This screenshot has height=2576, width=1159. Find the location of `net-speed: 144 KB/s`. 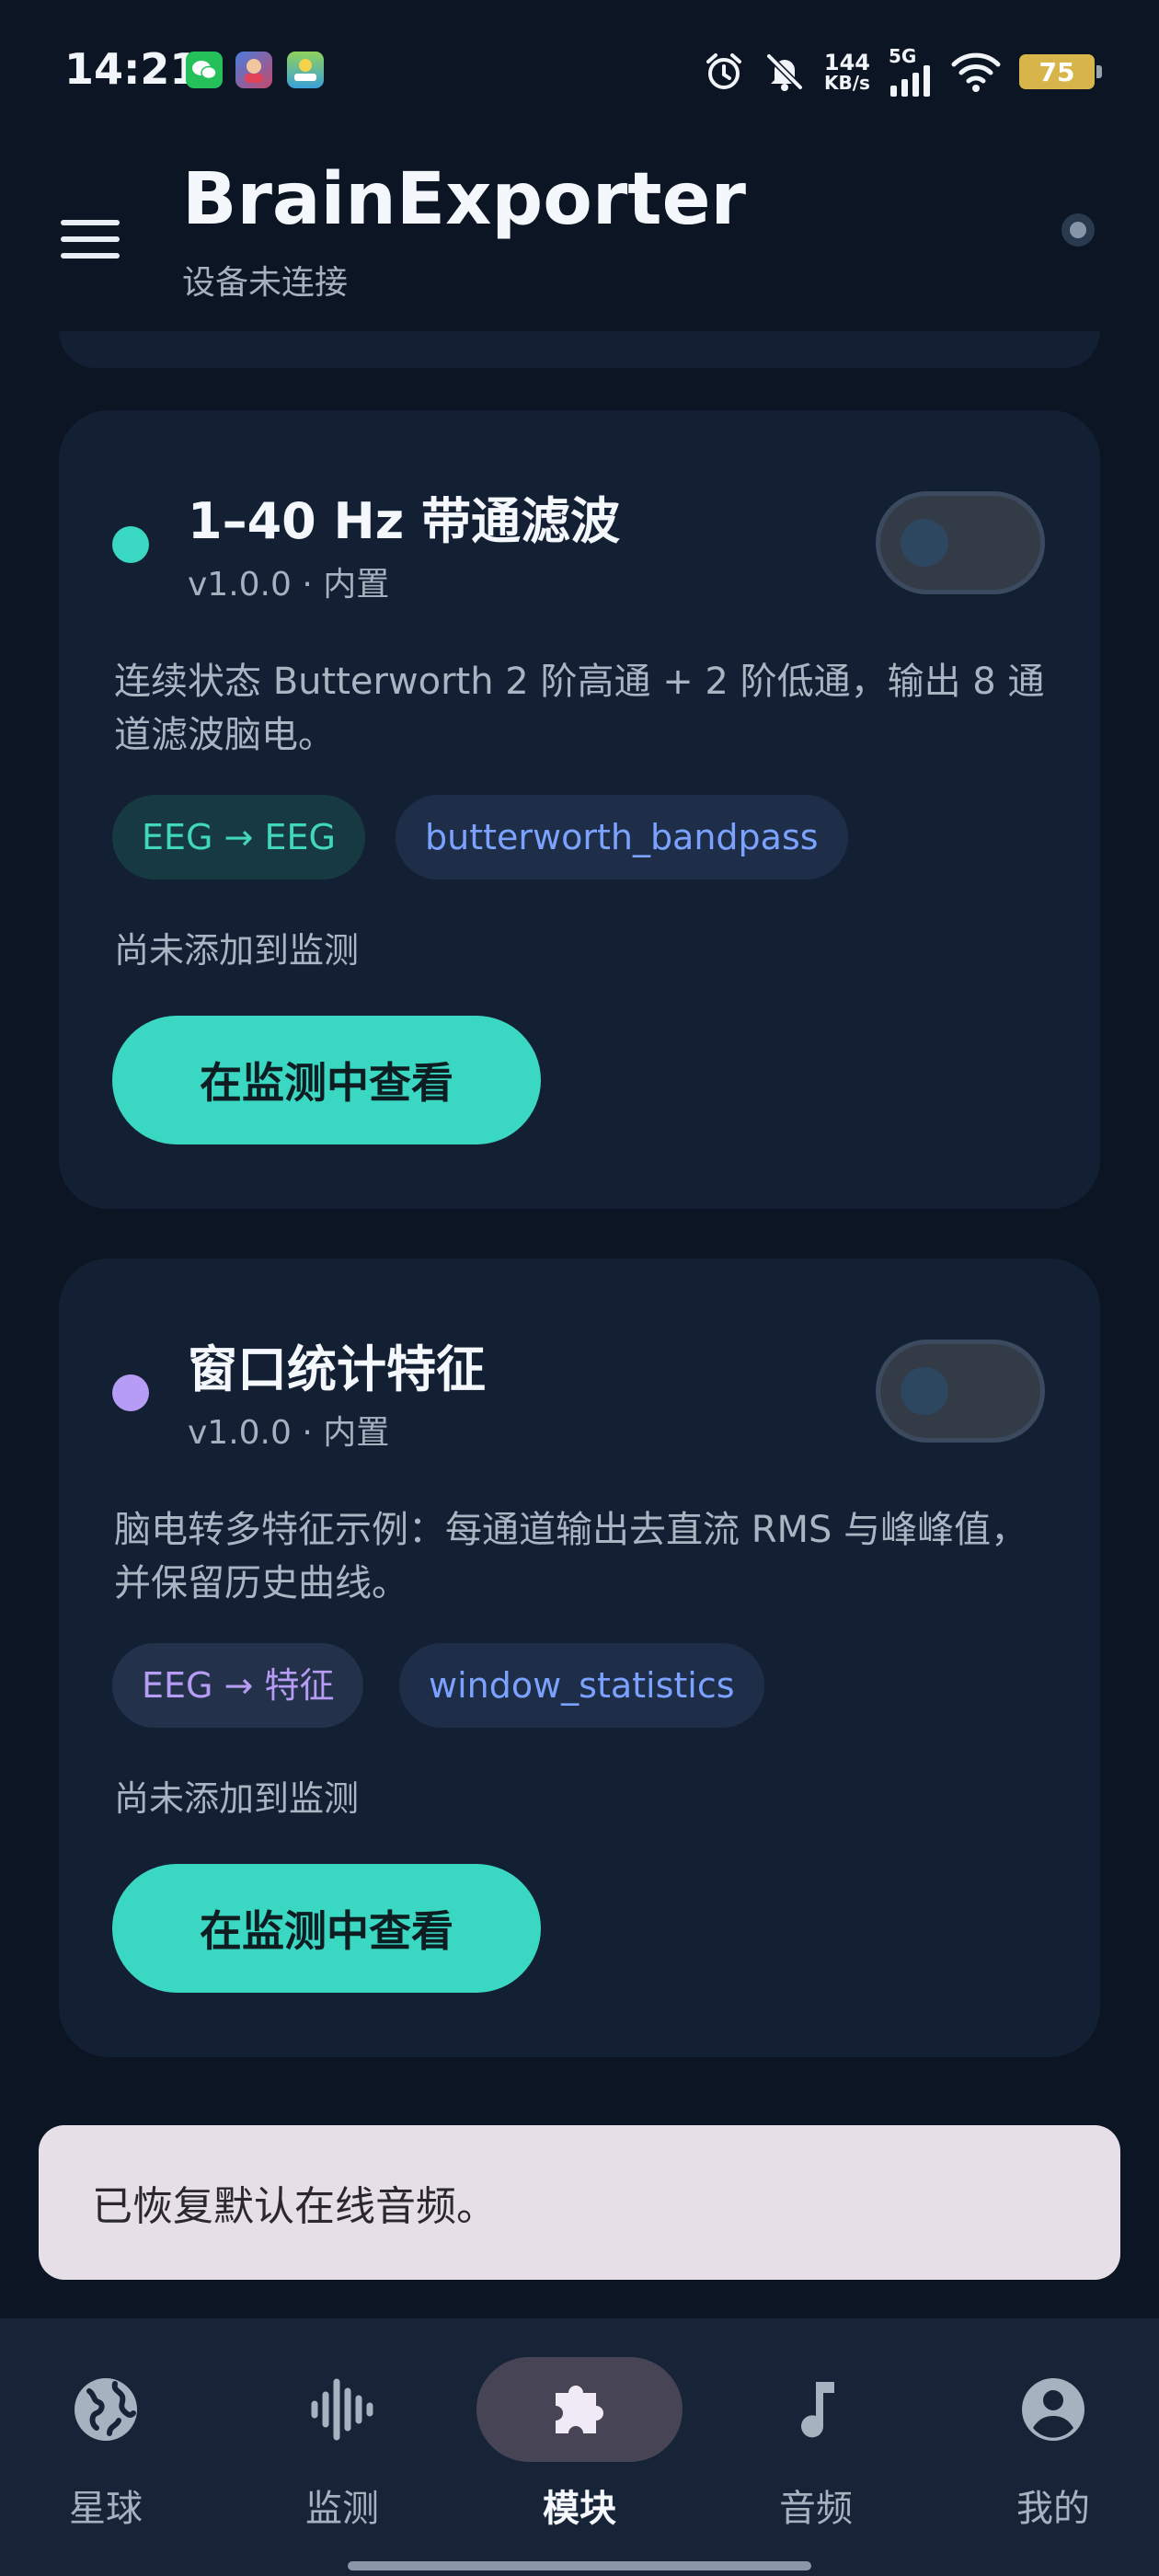

net-speed: 144 KB/s is located at coordinates (847, 72).